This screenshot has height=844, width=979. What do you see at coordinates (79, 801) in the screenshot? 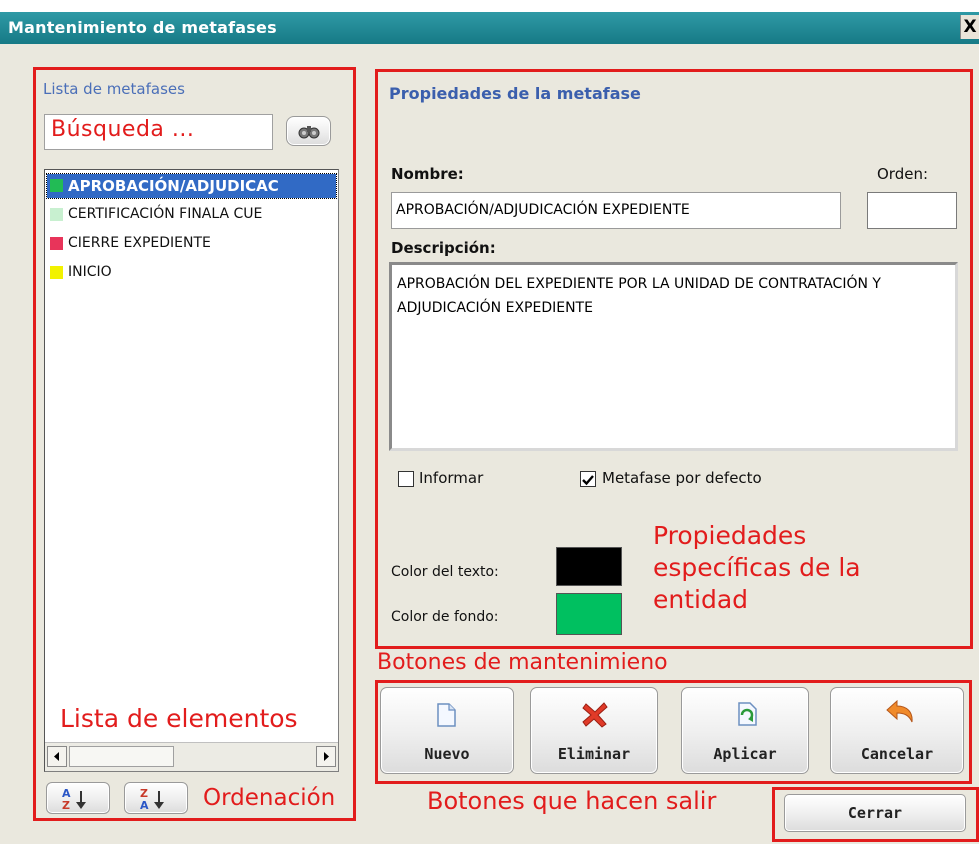
I see `sort-ascending-icon: A Z` at bounding box center [79, 801].